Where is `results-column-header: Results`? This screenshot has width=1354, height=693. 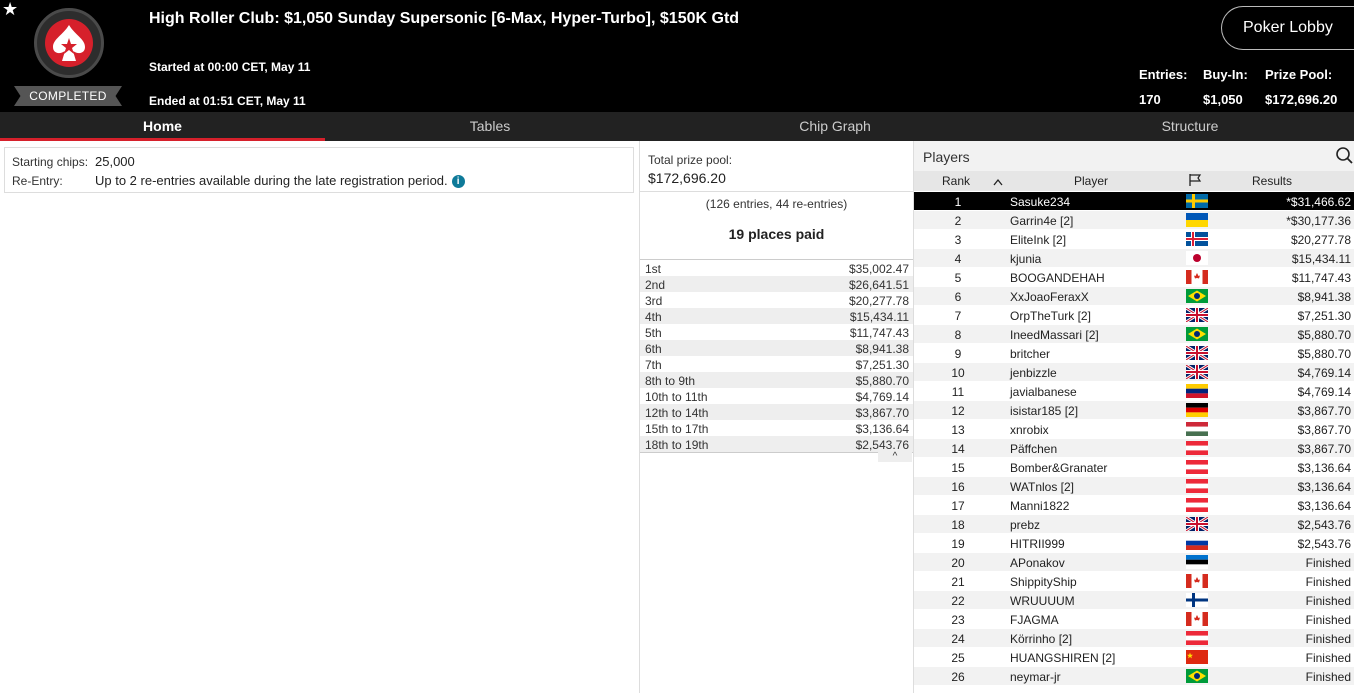 results-column-header: Results is located at coordinates (1272, 181).